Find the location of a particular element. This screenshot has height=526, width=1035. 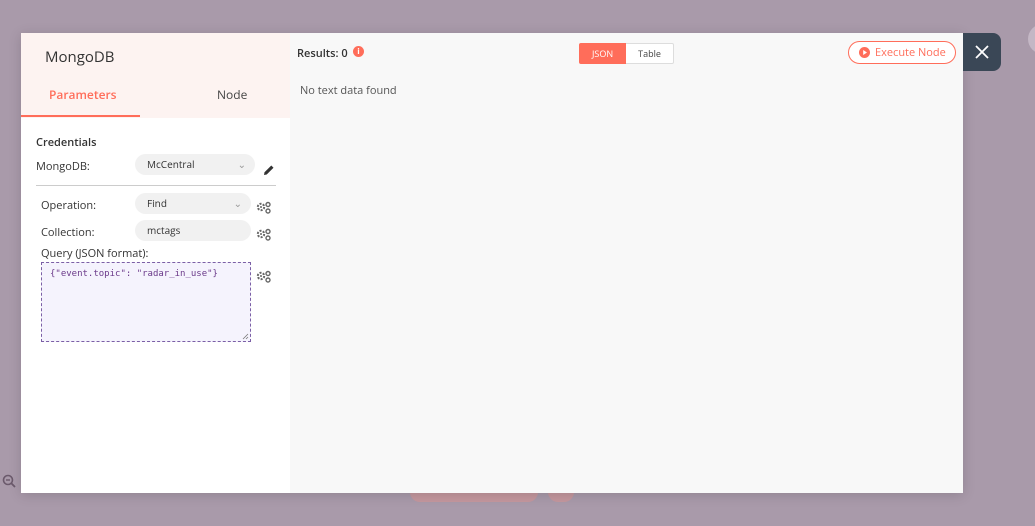

query-label: Query (JSON format): is located at coordinates (95, 253).